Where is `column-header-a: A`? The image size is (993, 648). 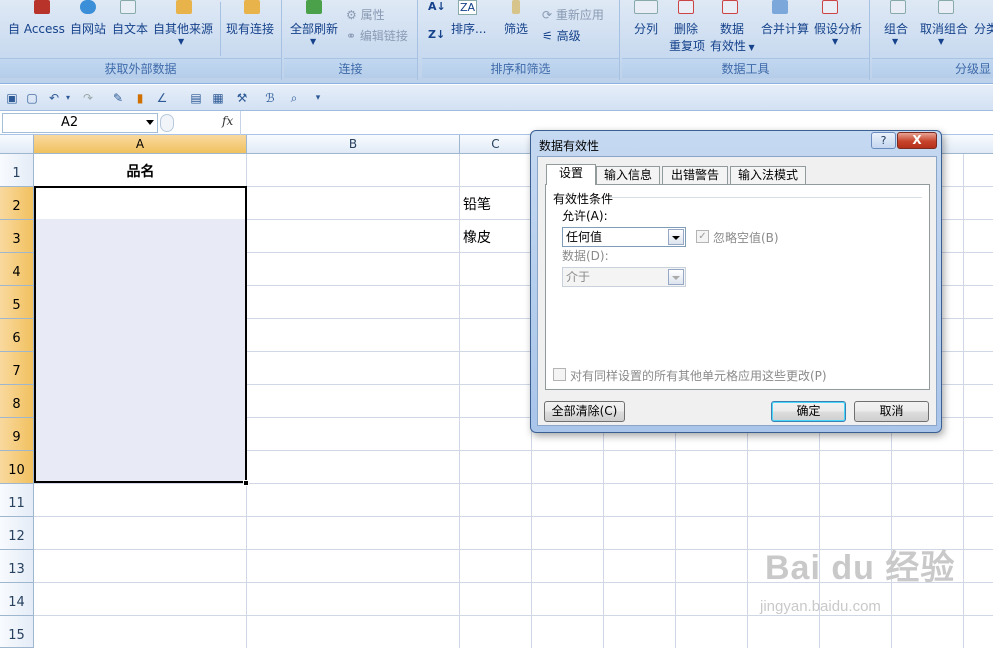
column-header-a: A is located at coordinates (140, 144).